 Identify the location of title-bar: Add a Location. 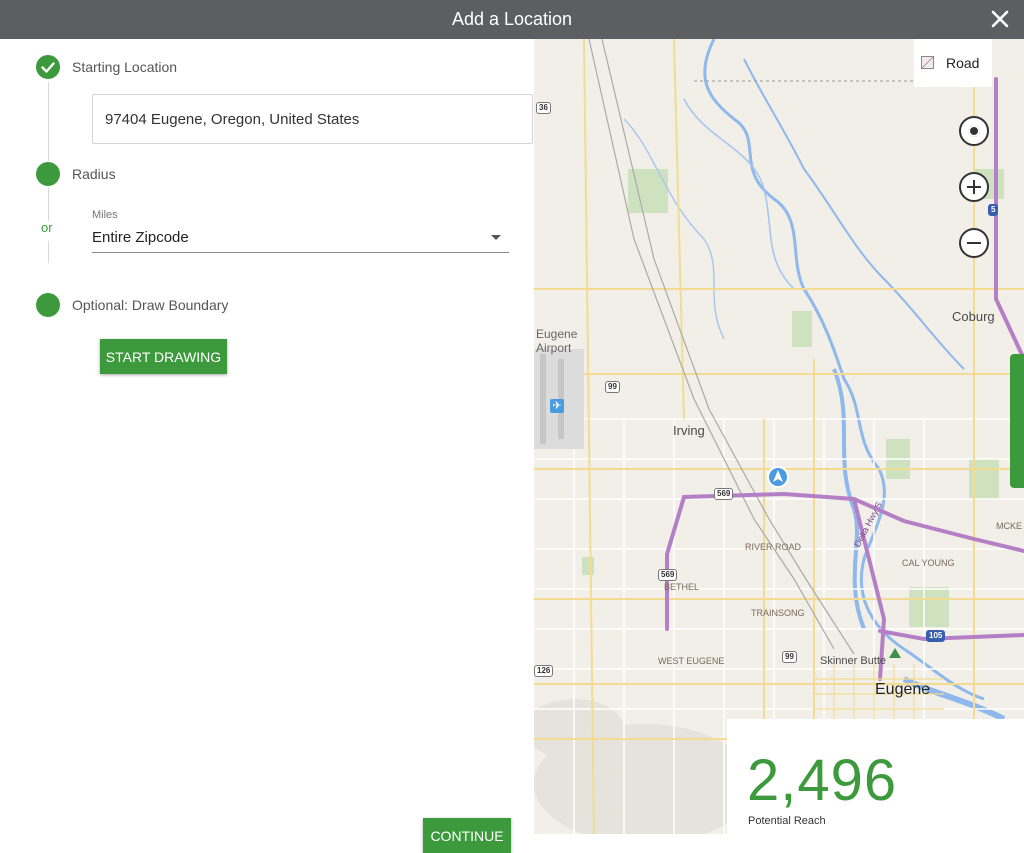
(512, 19).